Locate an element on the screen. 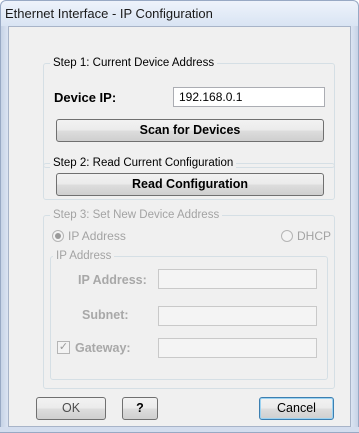 This screenshot has height=433, width=359. ok-button: OK is located at coordinates (71, 408).